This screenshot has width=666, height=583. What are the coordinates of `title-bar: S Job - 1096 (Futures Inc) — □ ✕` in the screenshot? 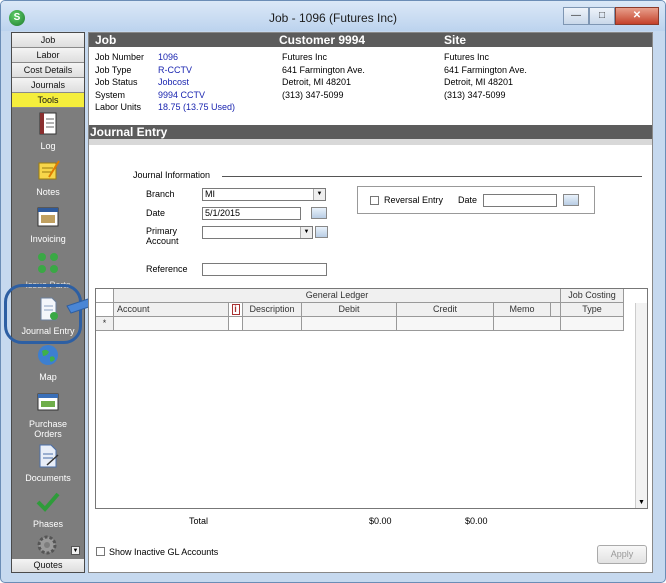 It's located at (333, 16).